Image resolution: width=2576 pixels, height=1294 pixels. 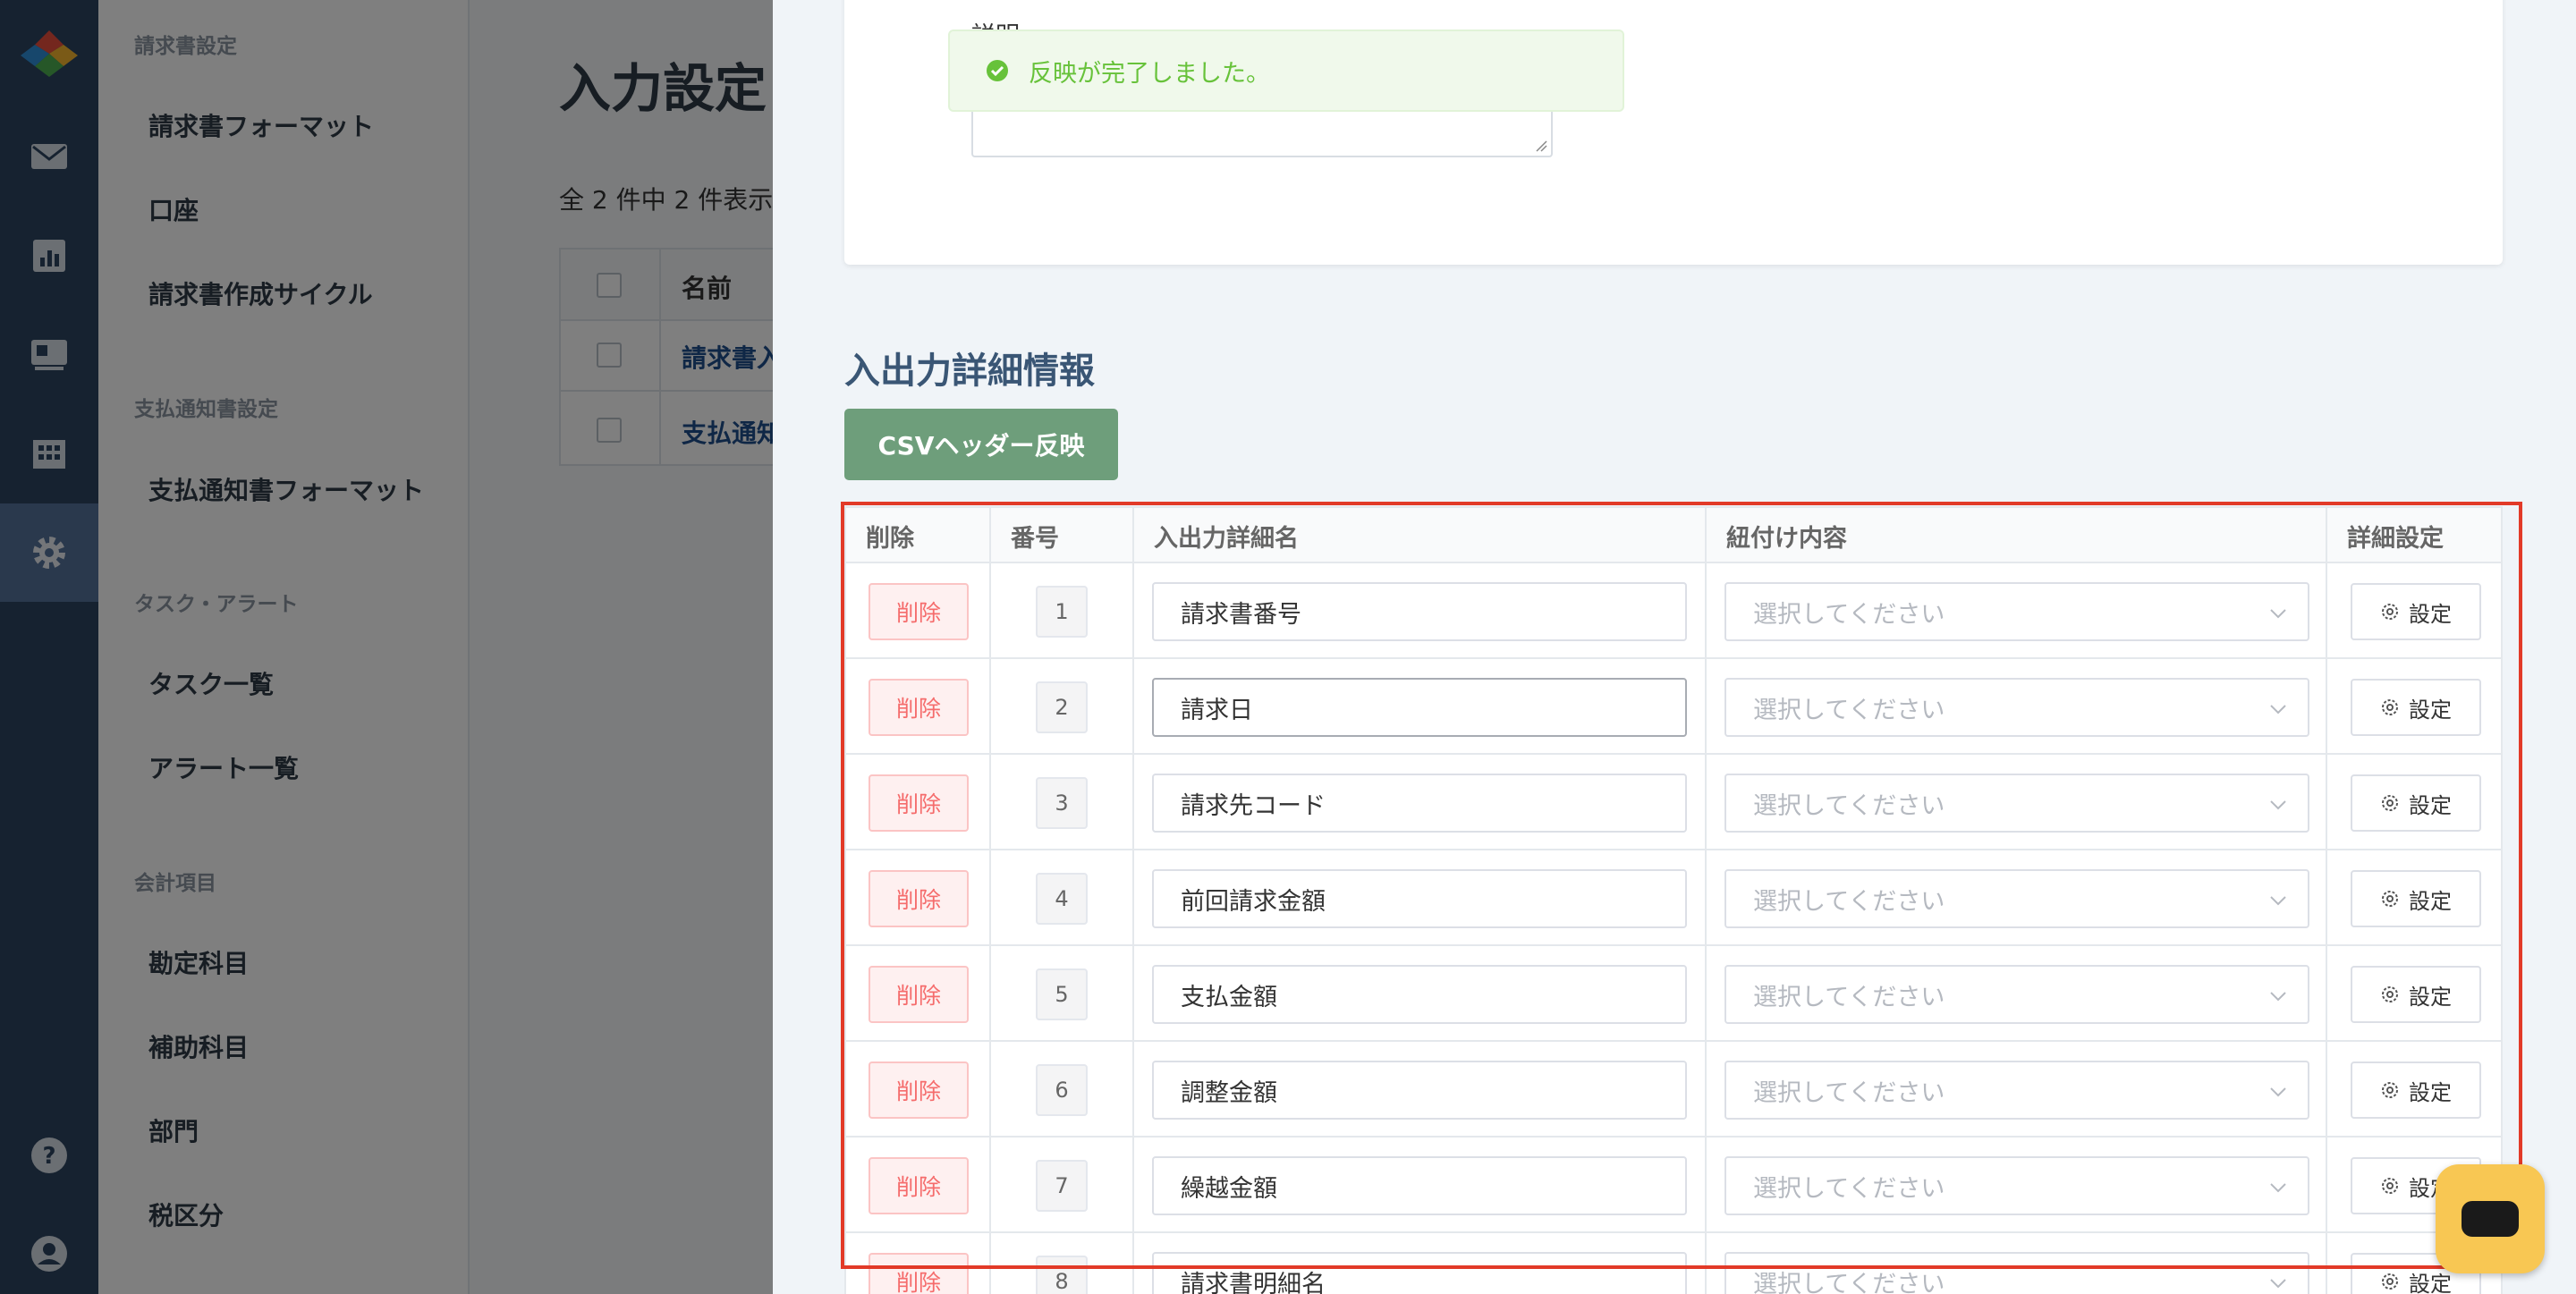 I want to click on column-header-delete: 削除, so click(x=890, y=538).